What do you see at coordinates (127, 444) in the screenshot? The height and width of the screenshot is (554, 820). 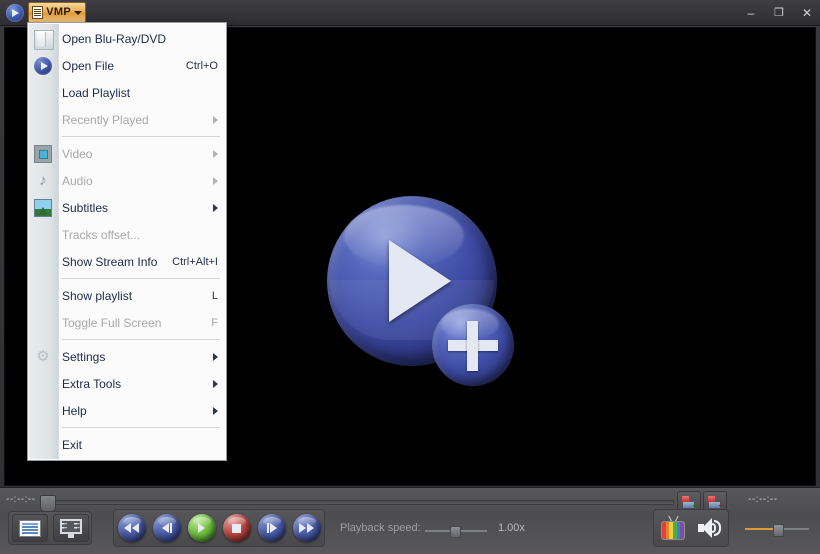 I see `menu-item-exit: Exit` at bounding box center [127, 444].